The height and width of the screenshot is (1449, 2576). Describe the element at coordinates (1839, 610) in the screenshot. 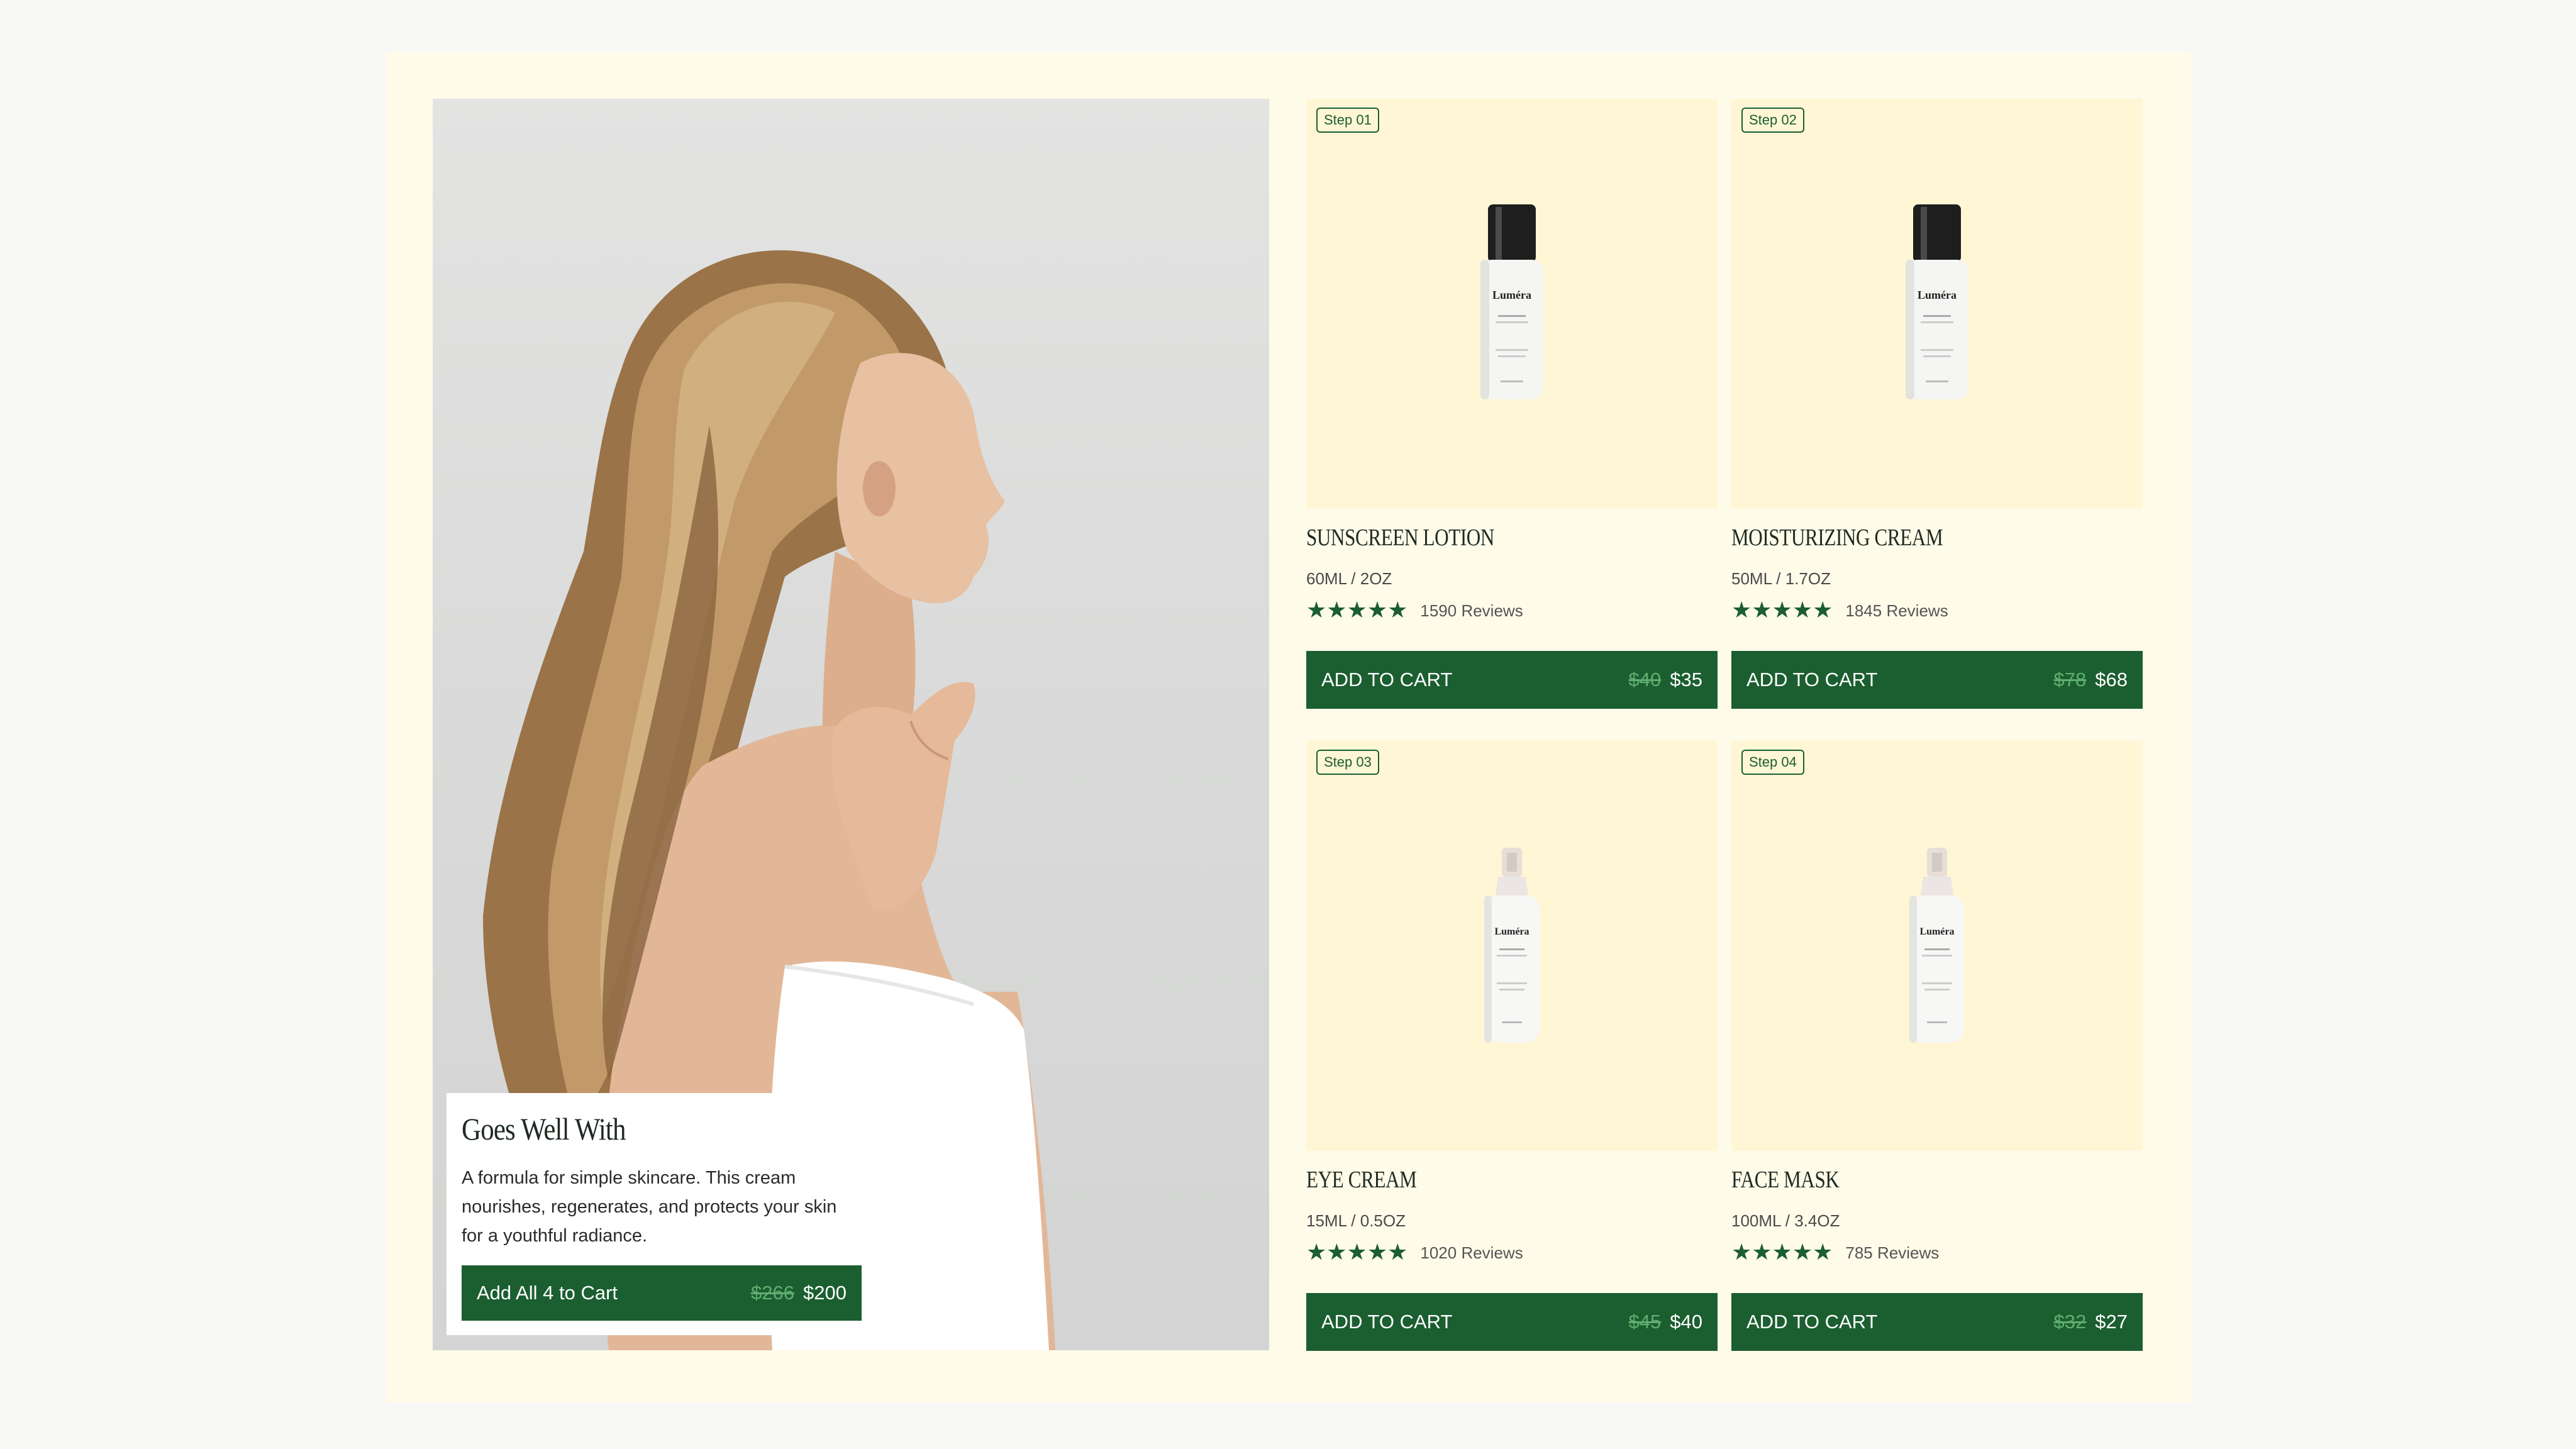

I see `product-rating: ★★★★★ 1845 Reviews` at that location.